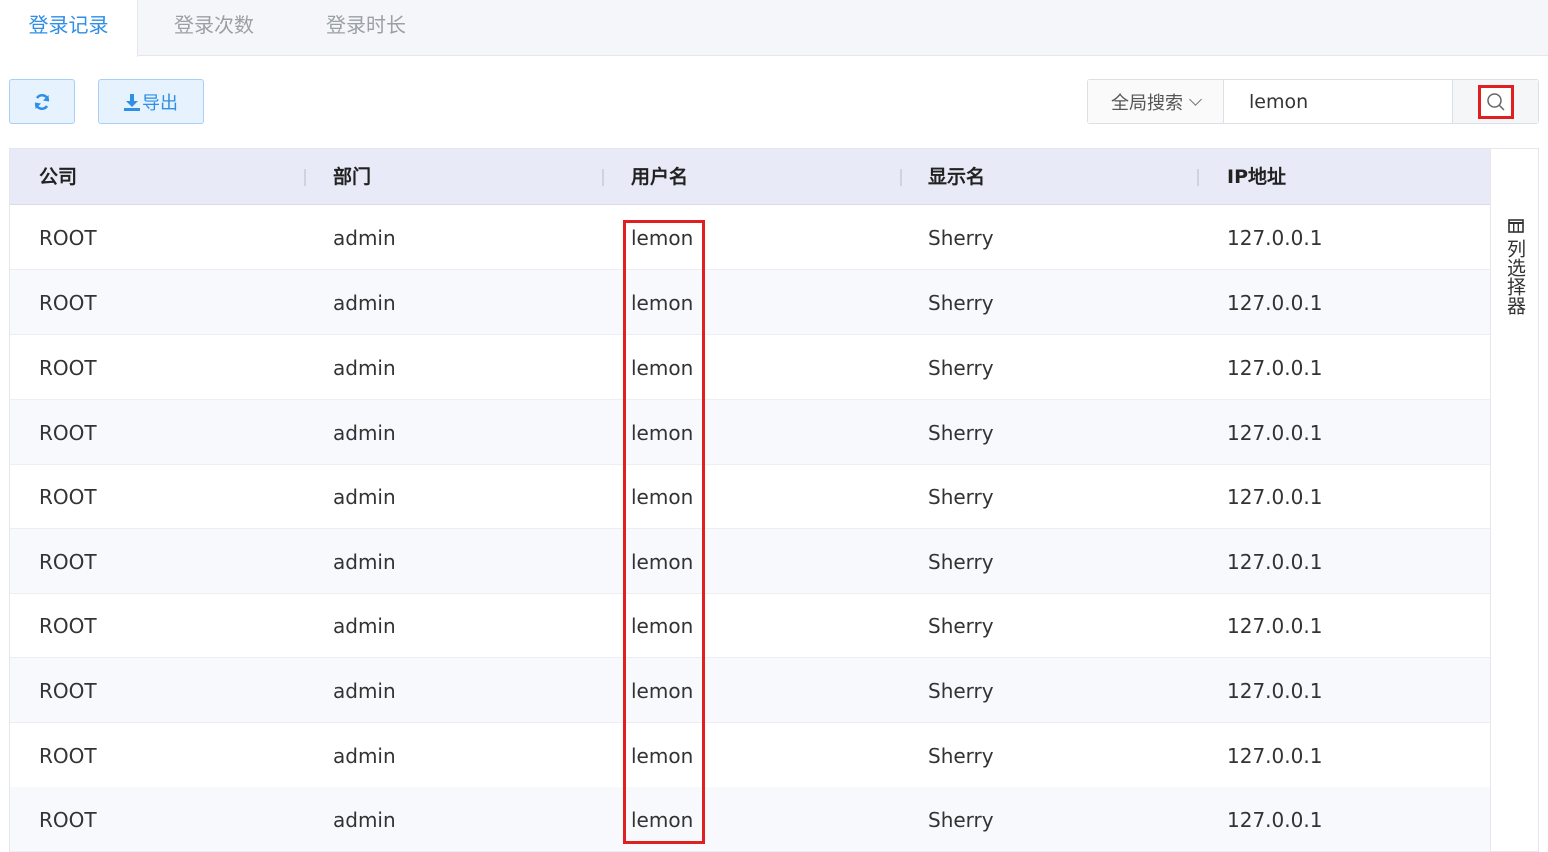 Image resolution: width=1548 pixels, height=852 pixels. I want to click on columns-icon, so click(1515, 226).